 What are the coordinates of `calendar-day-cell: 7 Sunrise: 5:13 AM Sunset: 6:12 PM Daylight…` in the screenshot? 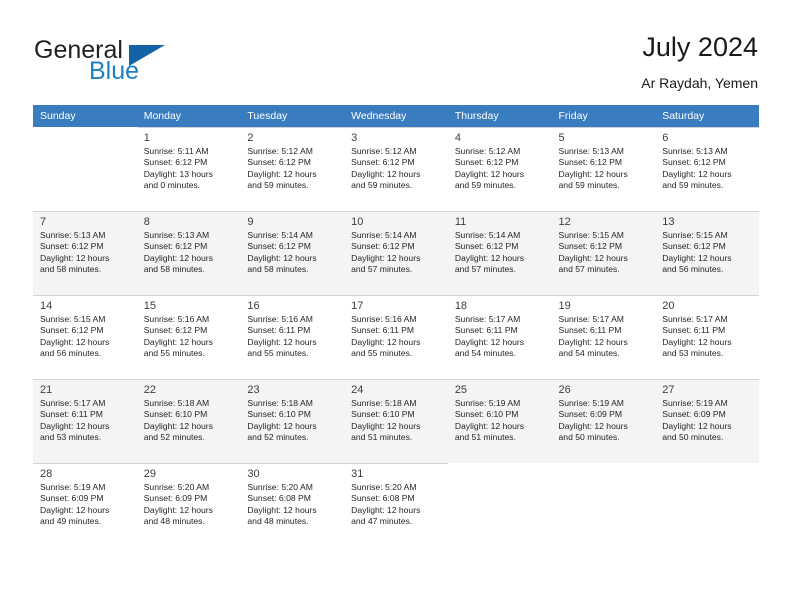 It's located at (85, 253).